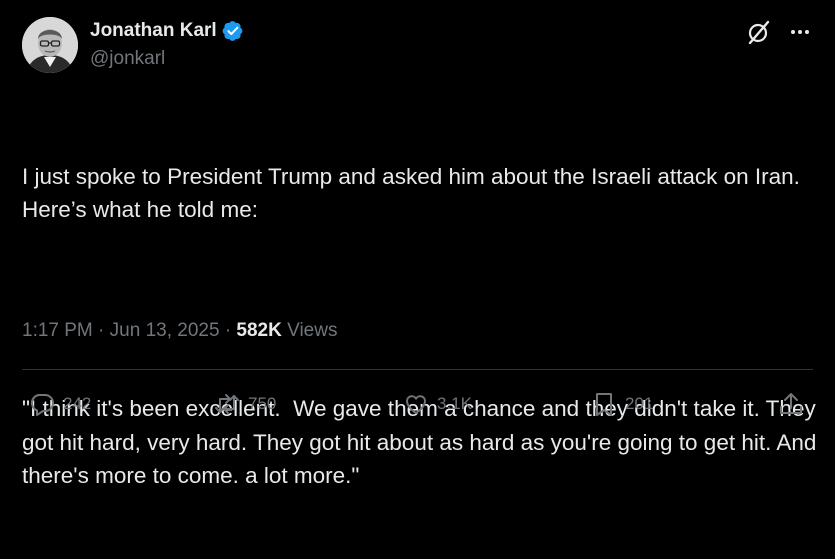  What do you see at coordinates (57, 330) in the screenshot?
I see `post-time: 1:17 PM` at bounding box center [57, 330].